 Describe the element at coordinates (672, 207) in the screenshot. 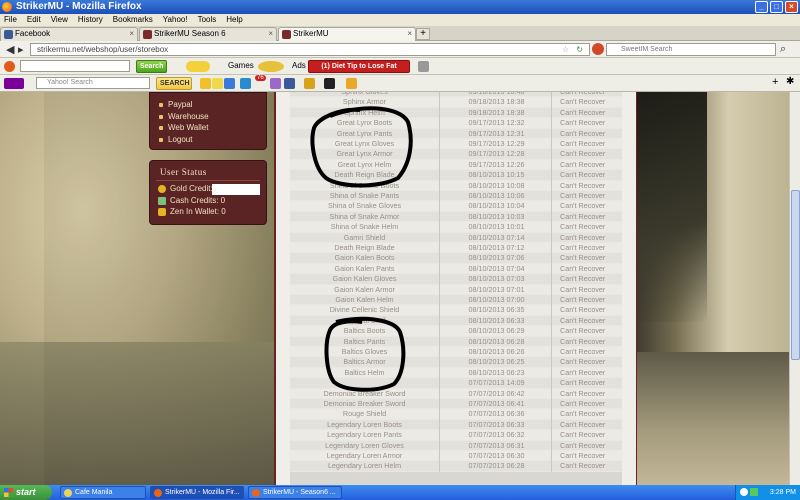

I see `warrior-silhouette` at that location.